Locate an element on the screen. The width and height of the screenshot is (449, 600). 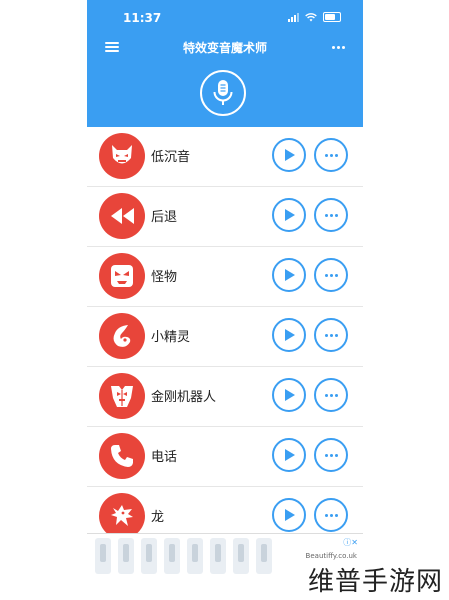
sprite-head-icon is located at coordinates (122, 336).